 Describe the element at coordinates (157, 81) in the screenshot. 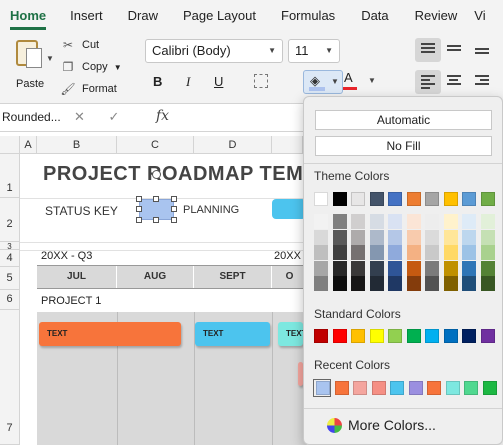

I see `bold-button: B` at that location.